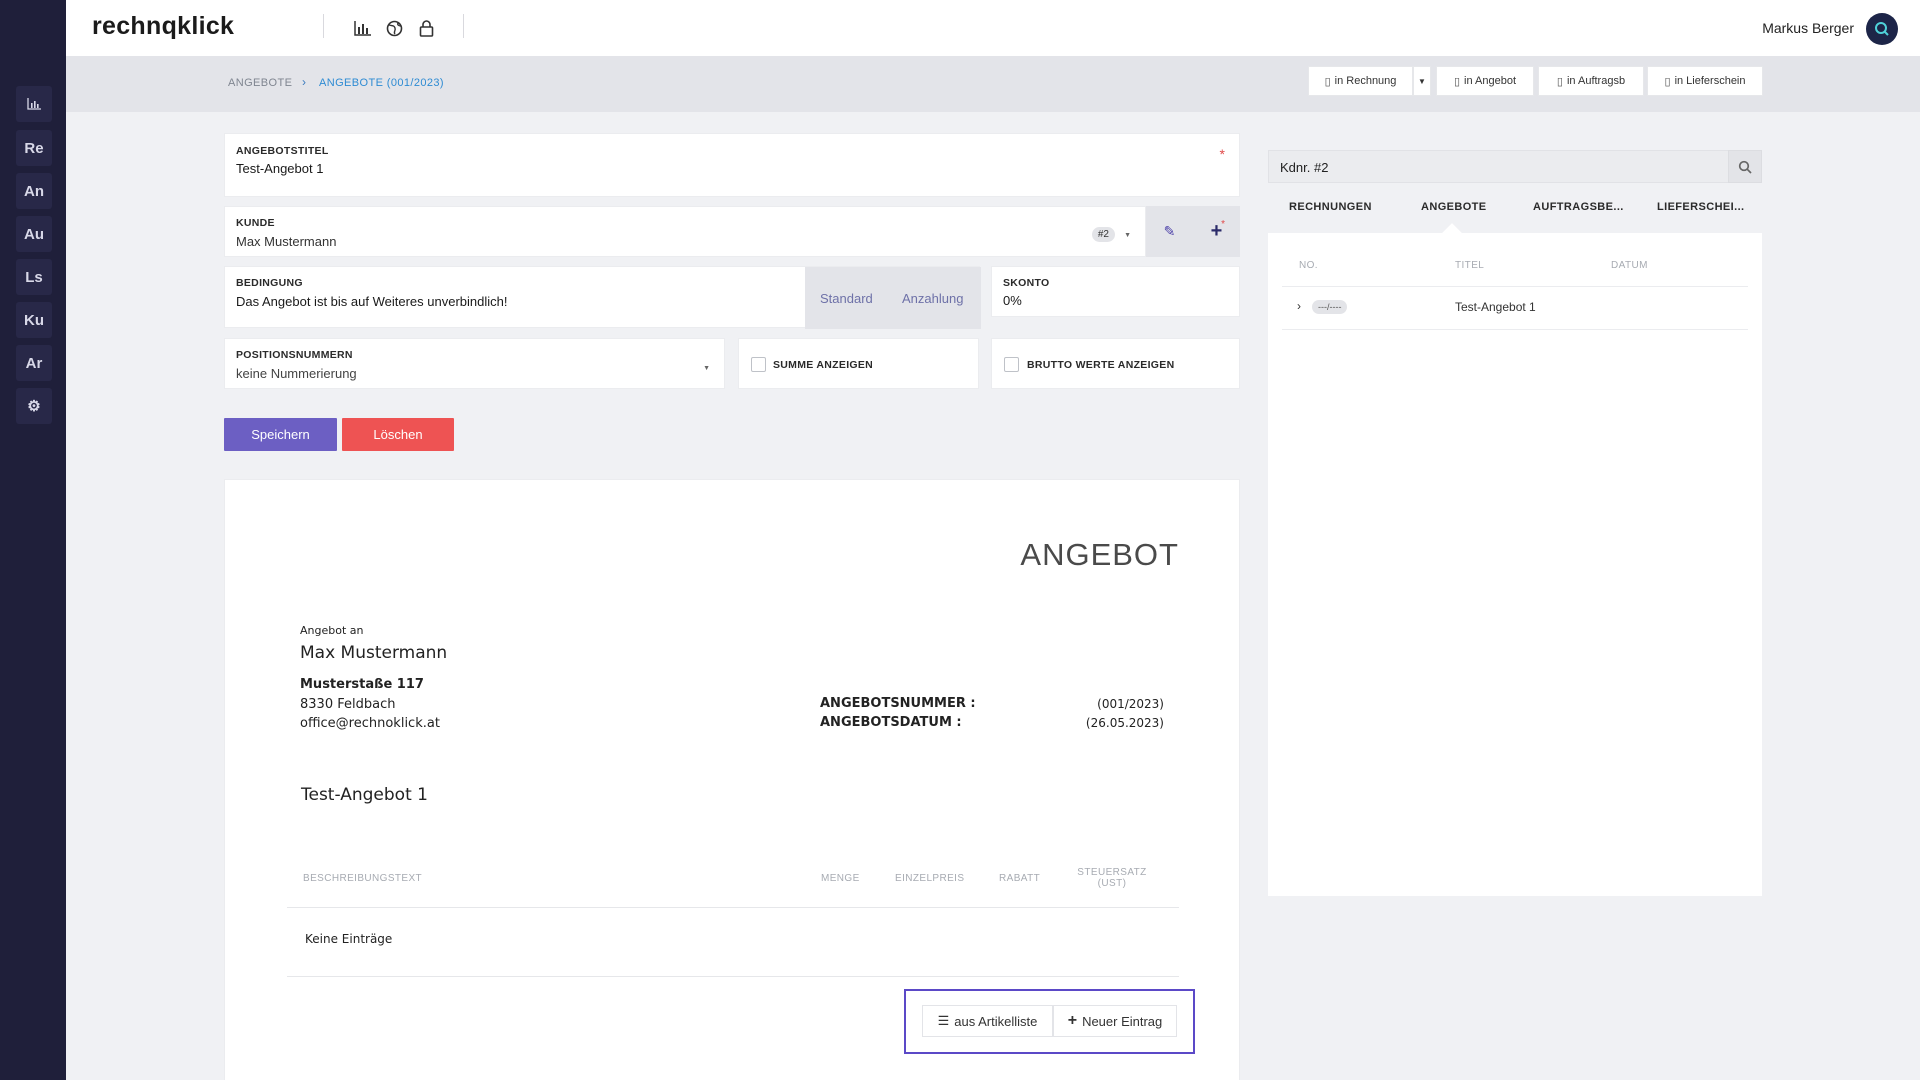 This screenshot has height=1080, width=1920. Describe the element at coordinates (294, 355) in the screenshot. I see `positionsnummern-label: POSITIONSNUMMERN` at that location.